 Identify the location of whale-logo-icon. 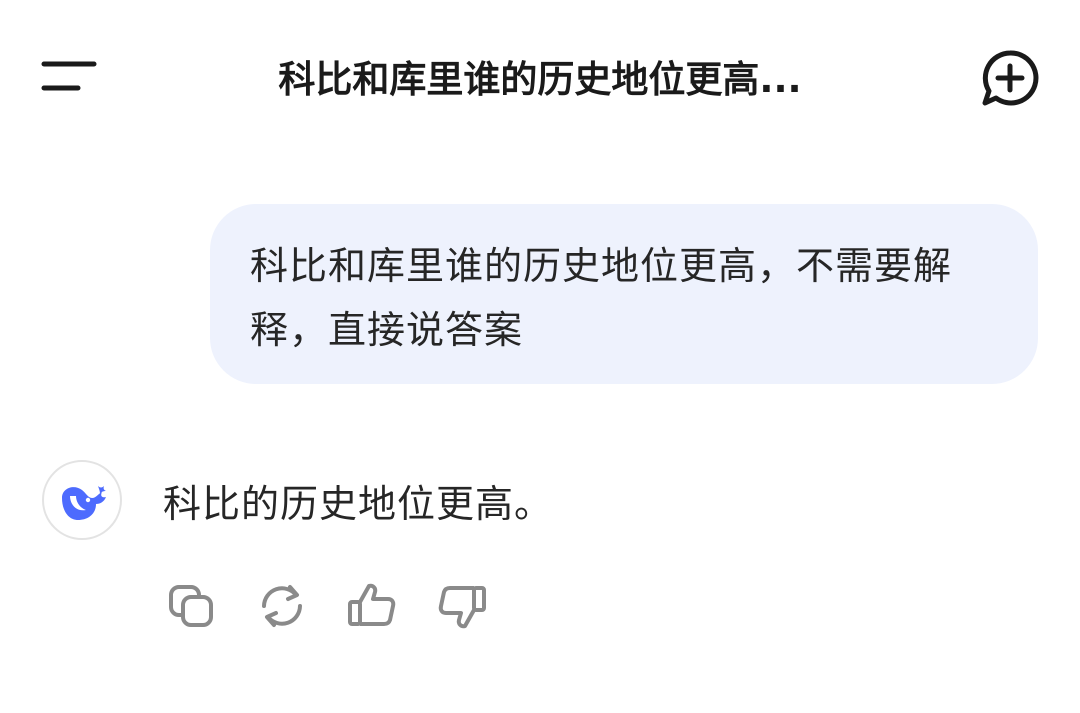
(84, 503).